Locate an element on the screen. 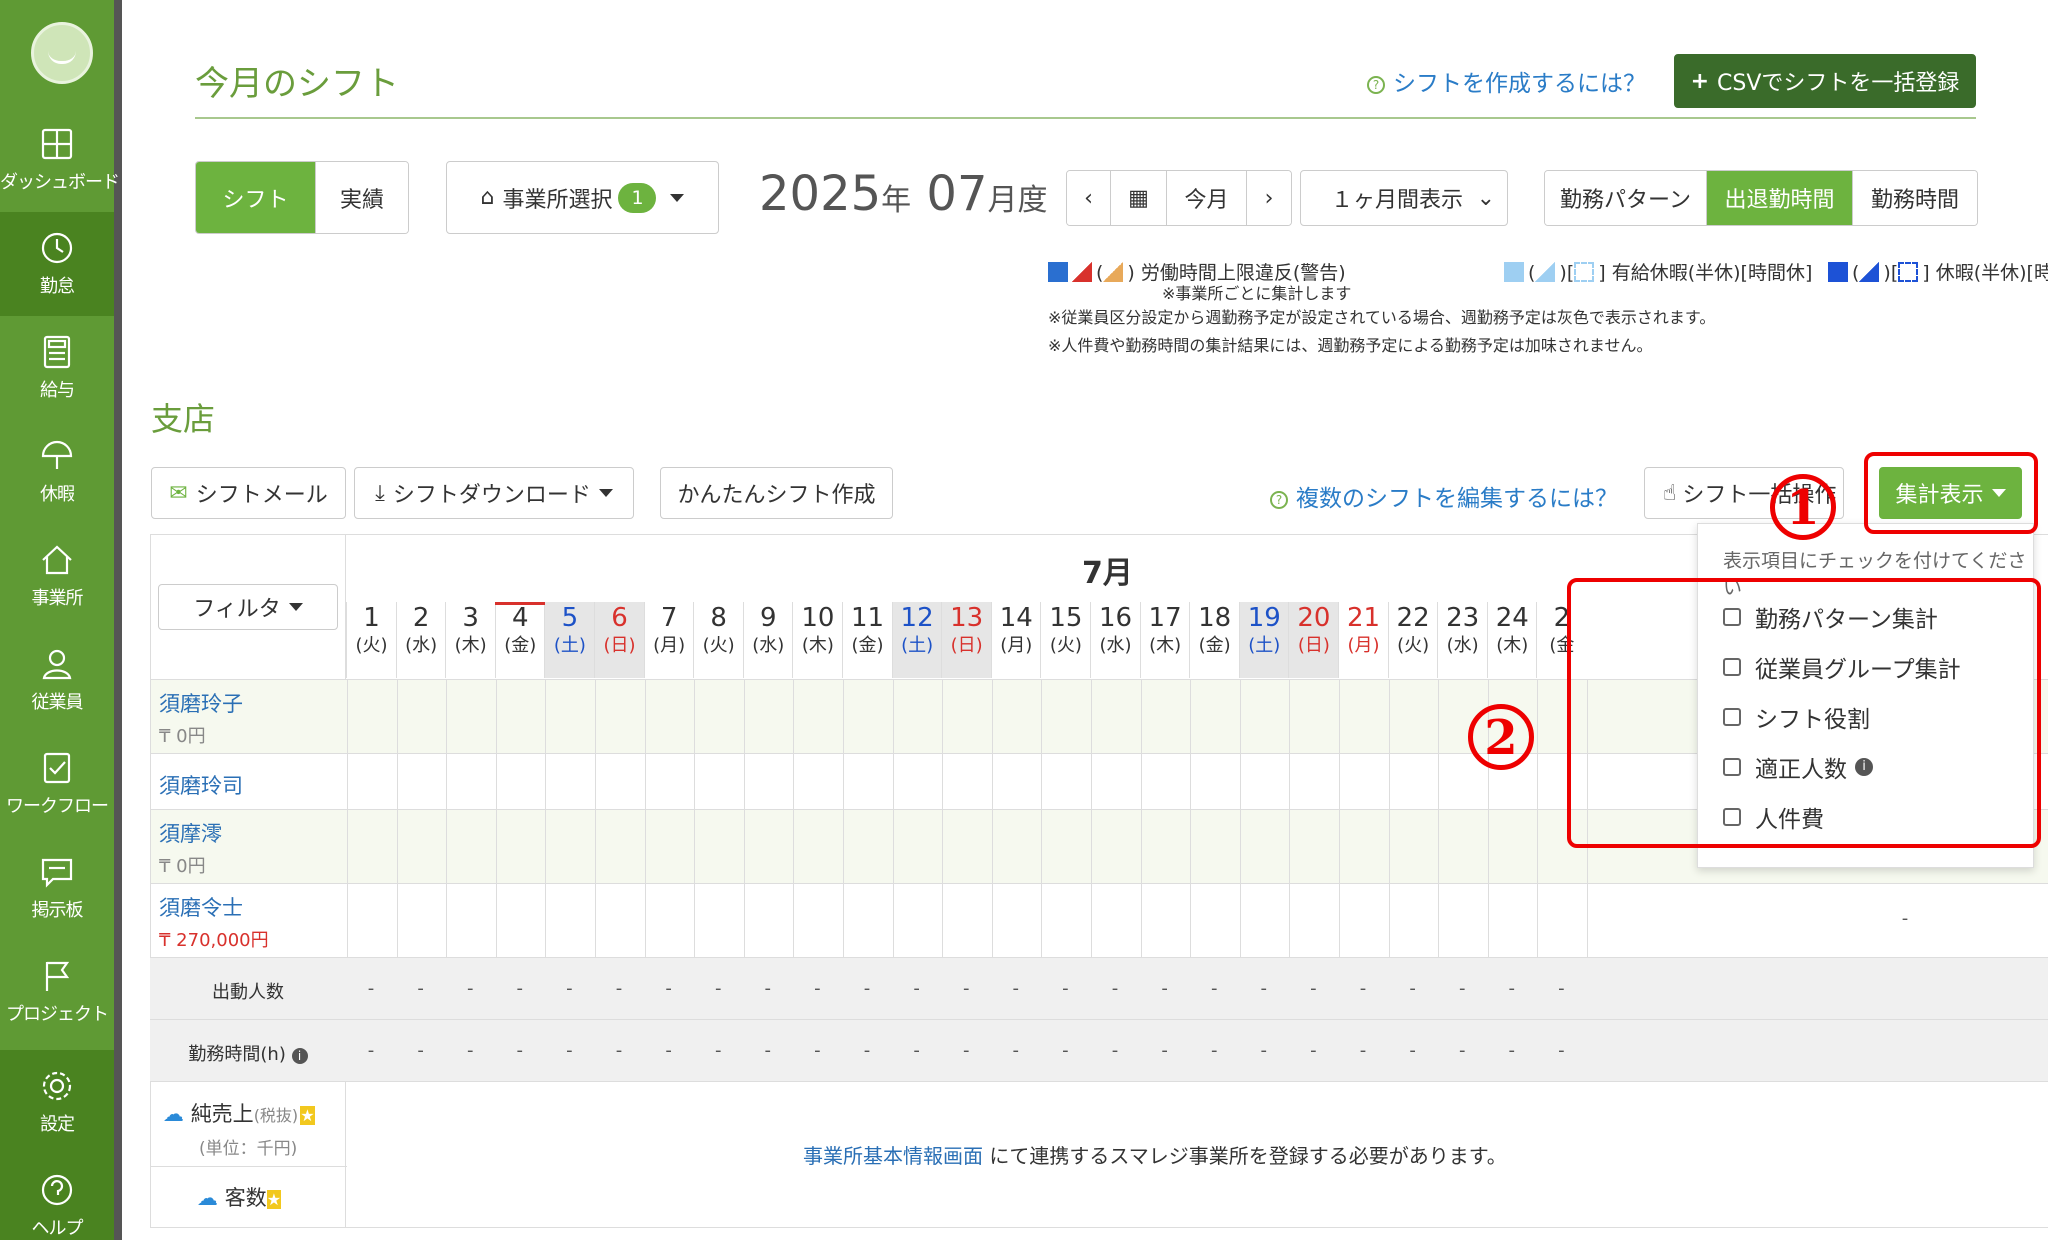 The image size is (2048, 1258). day-header: 10 (木) is located at coordinates (817, 640).